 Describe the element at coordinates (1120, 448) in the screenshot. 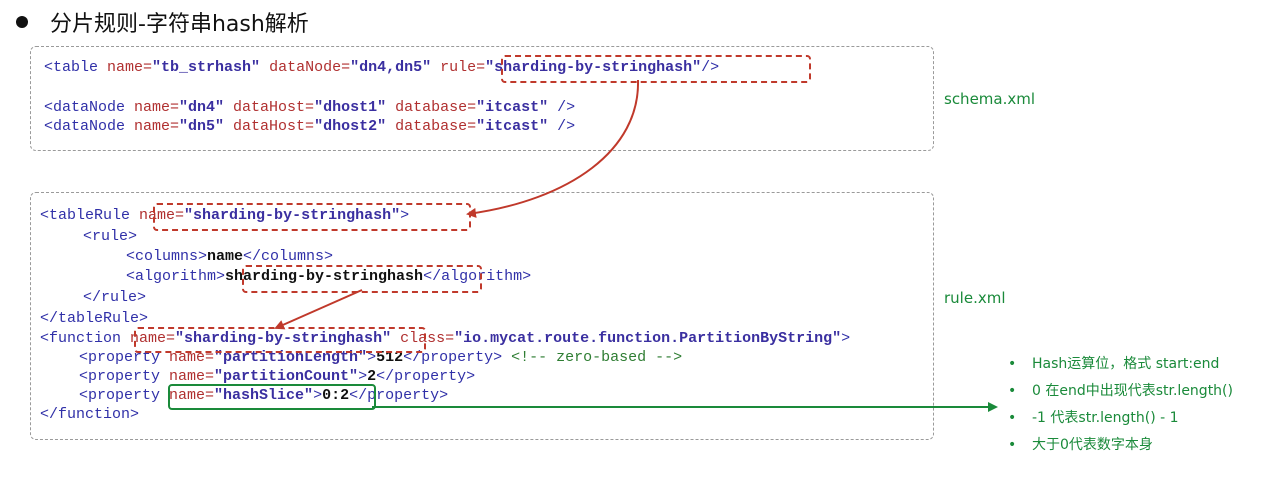

I see `list-item: • 大于0代表数字本身` at that location.